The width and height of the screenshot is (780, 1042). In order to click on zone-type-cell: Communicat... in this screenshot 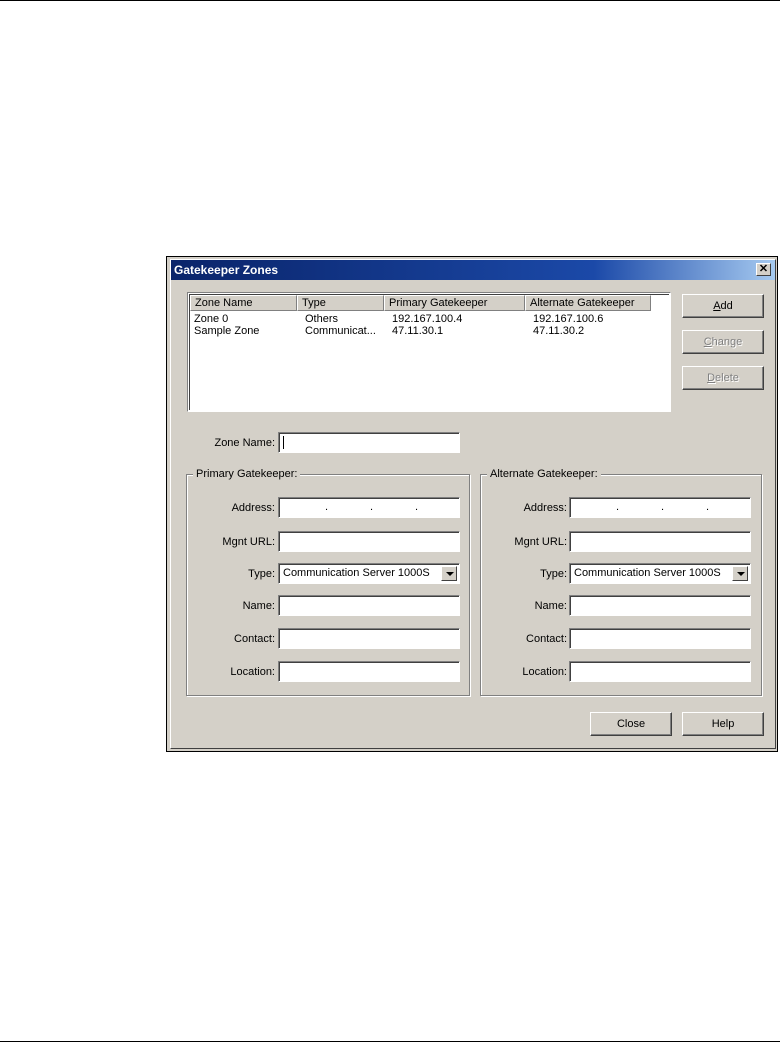, I will do `click(340, 331)`.